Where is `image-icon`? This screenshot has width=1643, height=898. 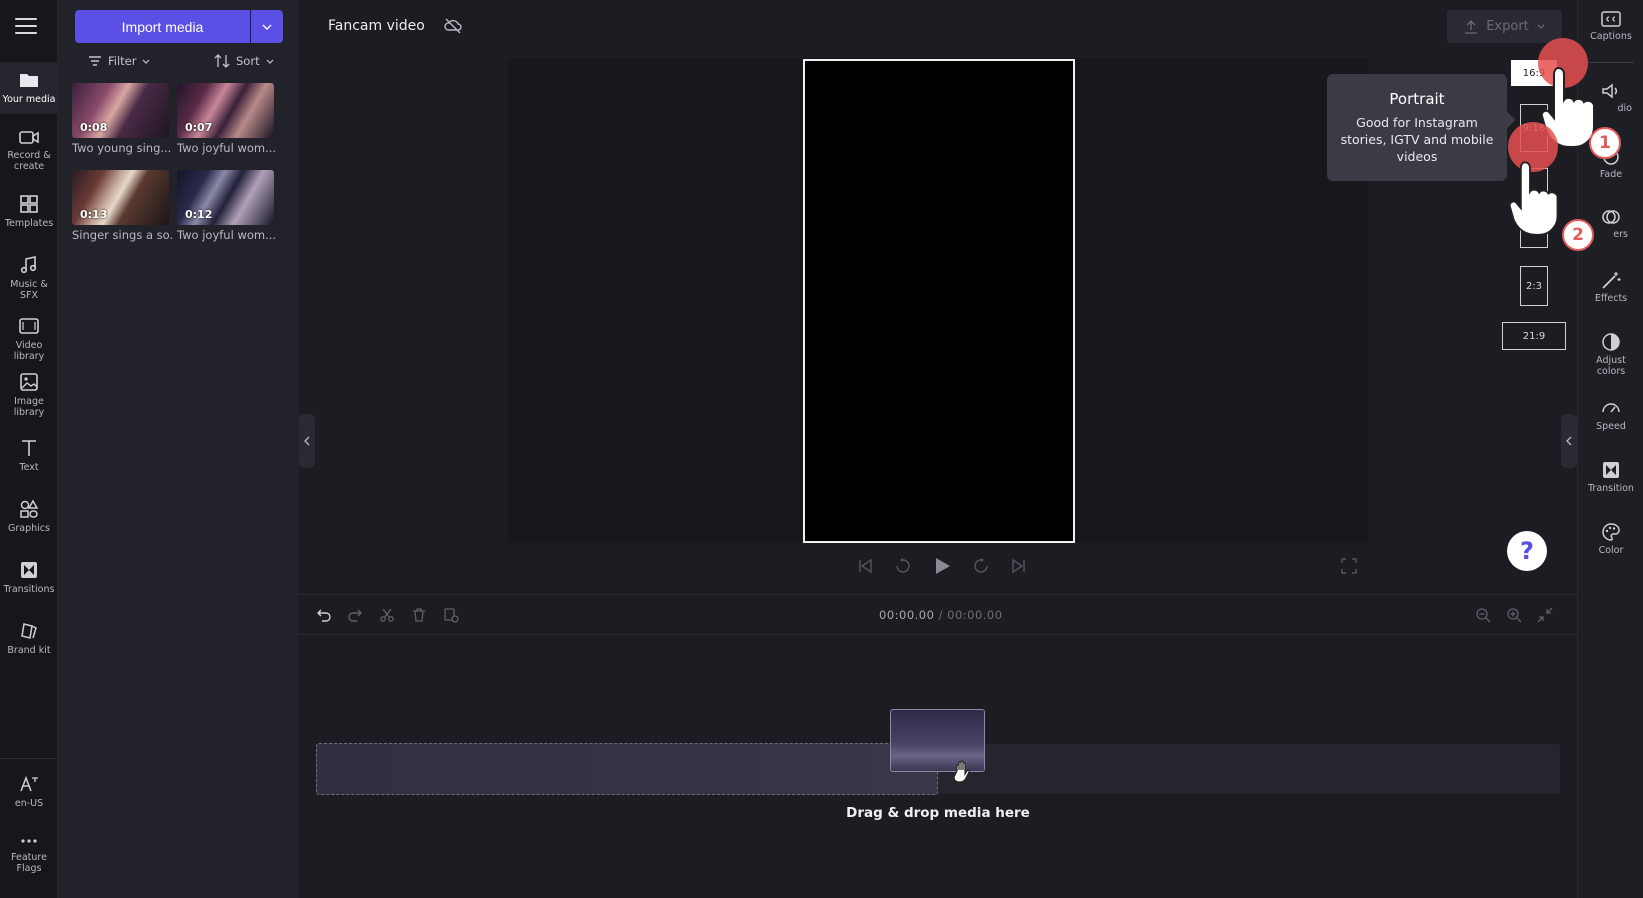
image-icon is located at coordinates (29, 382).